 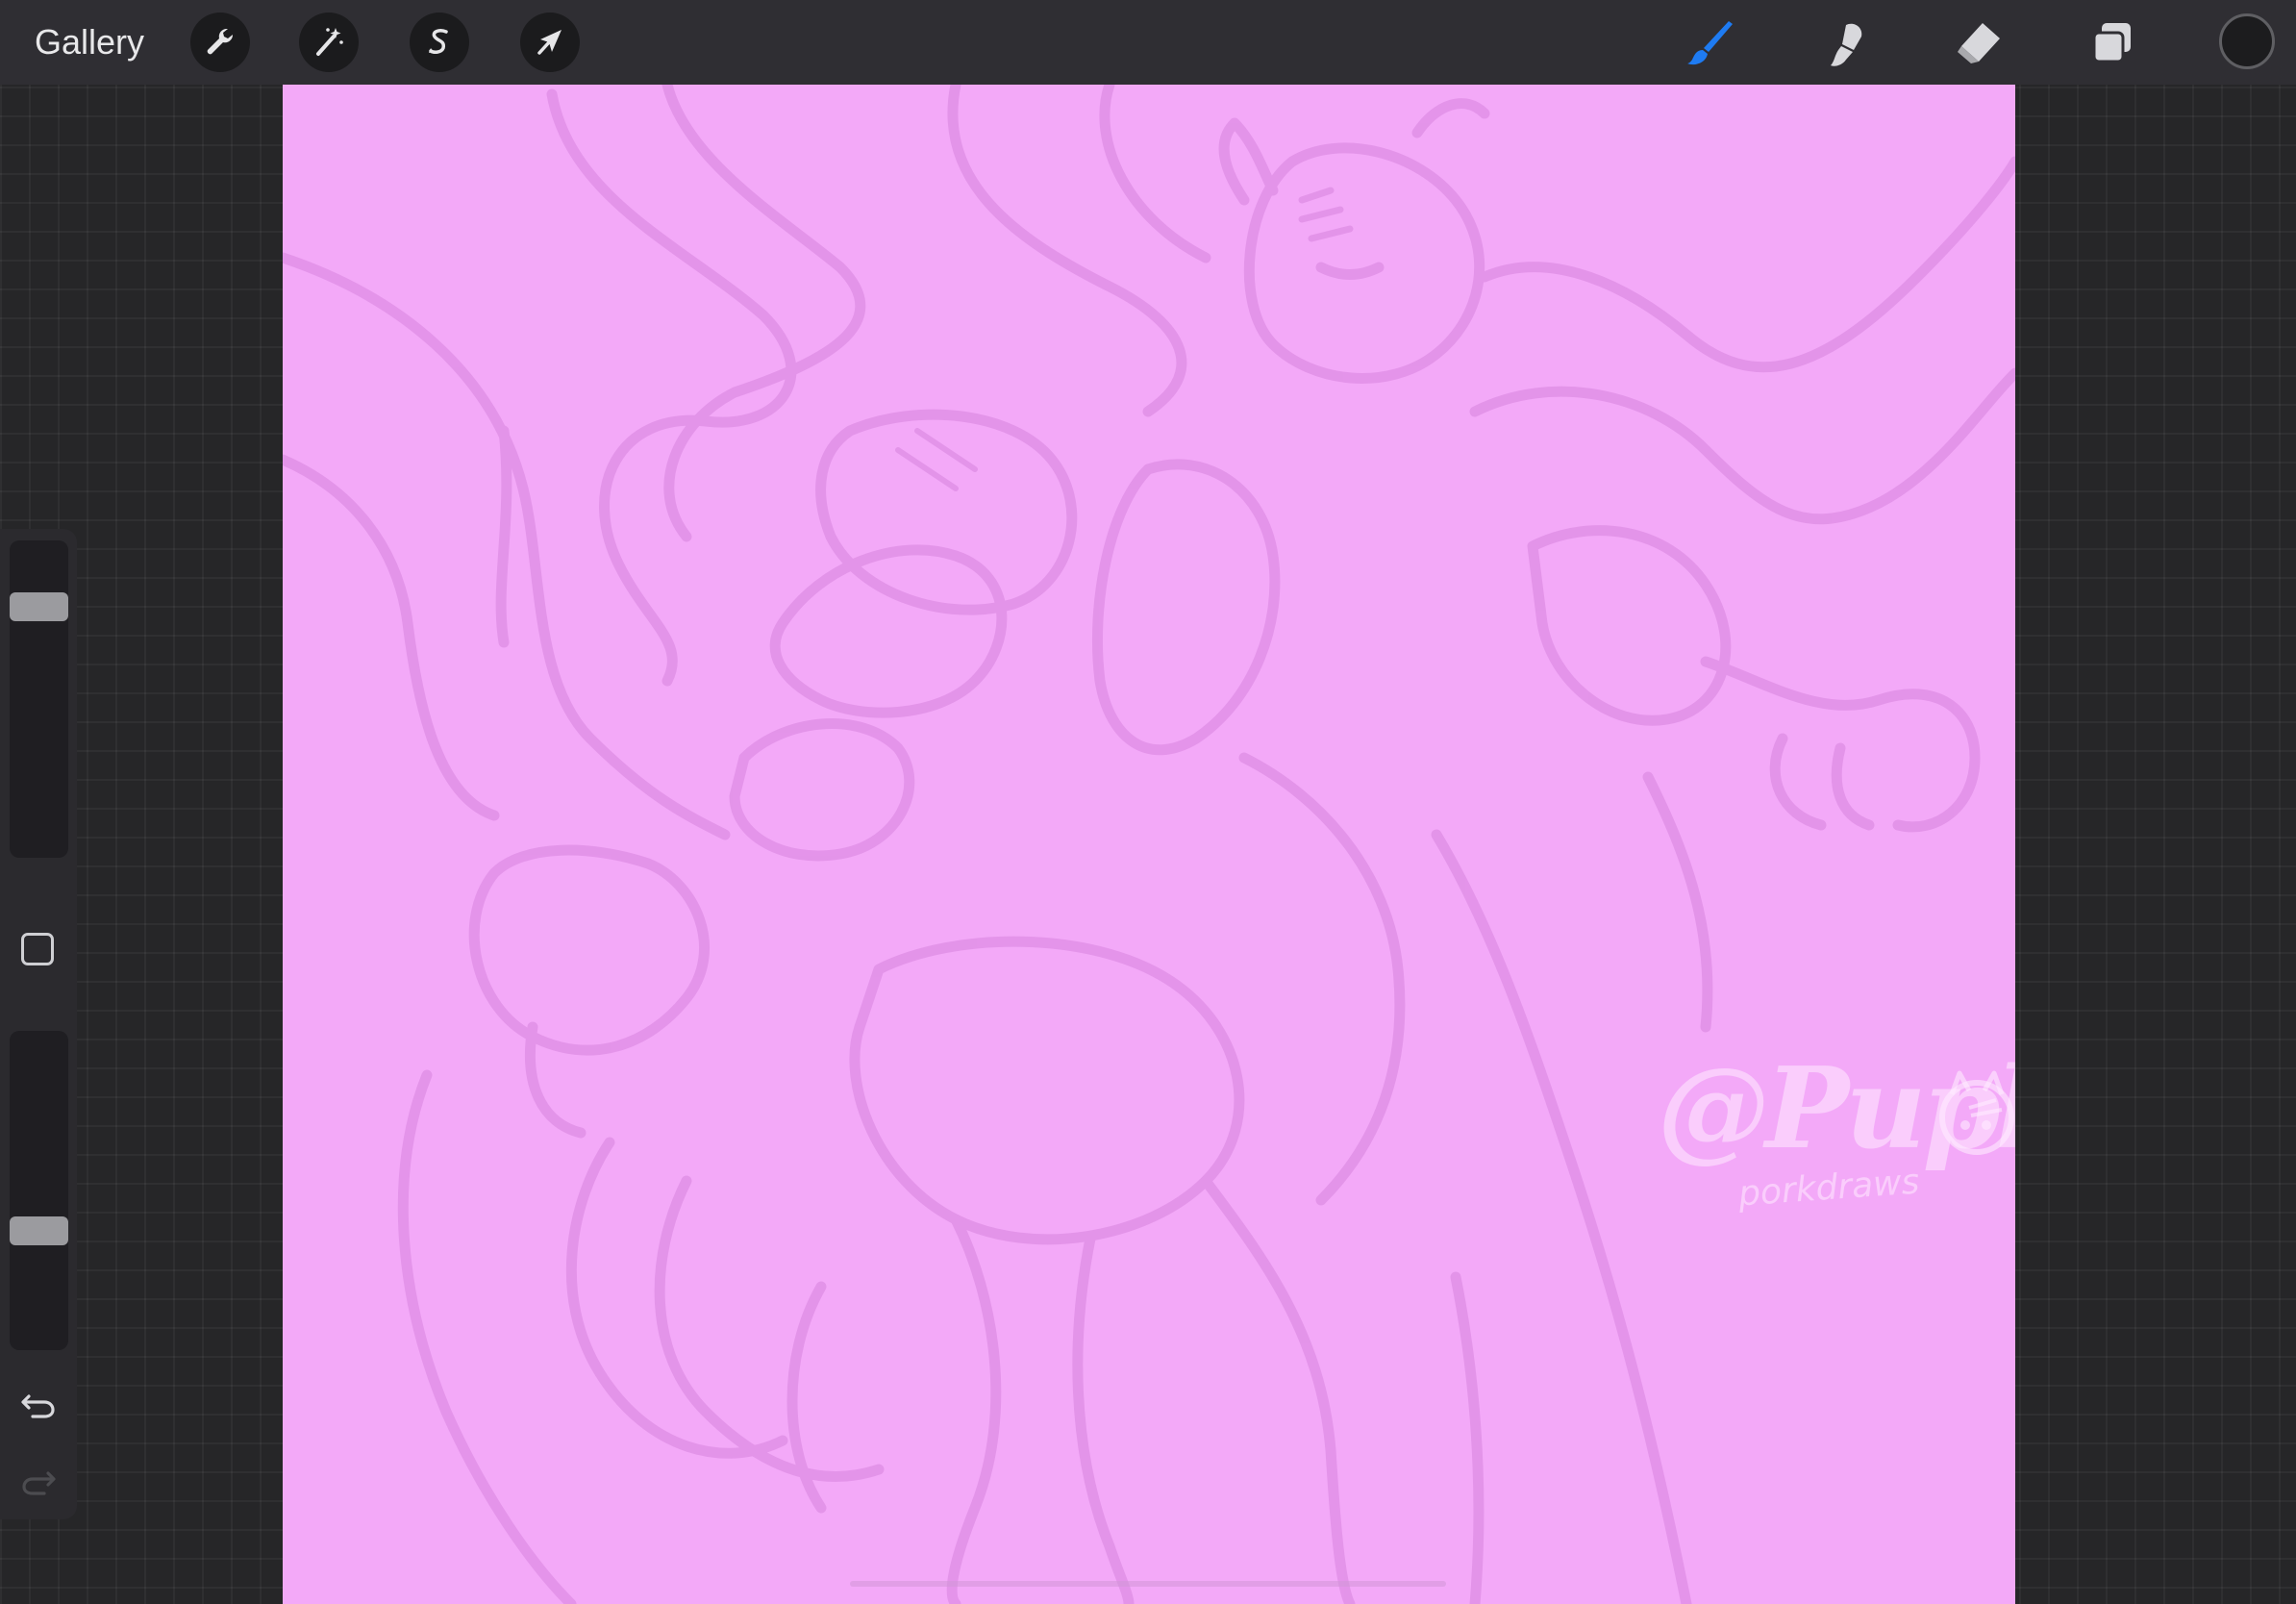 I want to click on sidebar, so click(x=38, y=1024).